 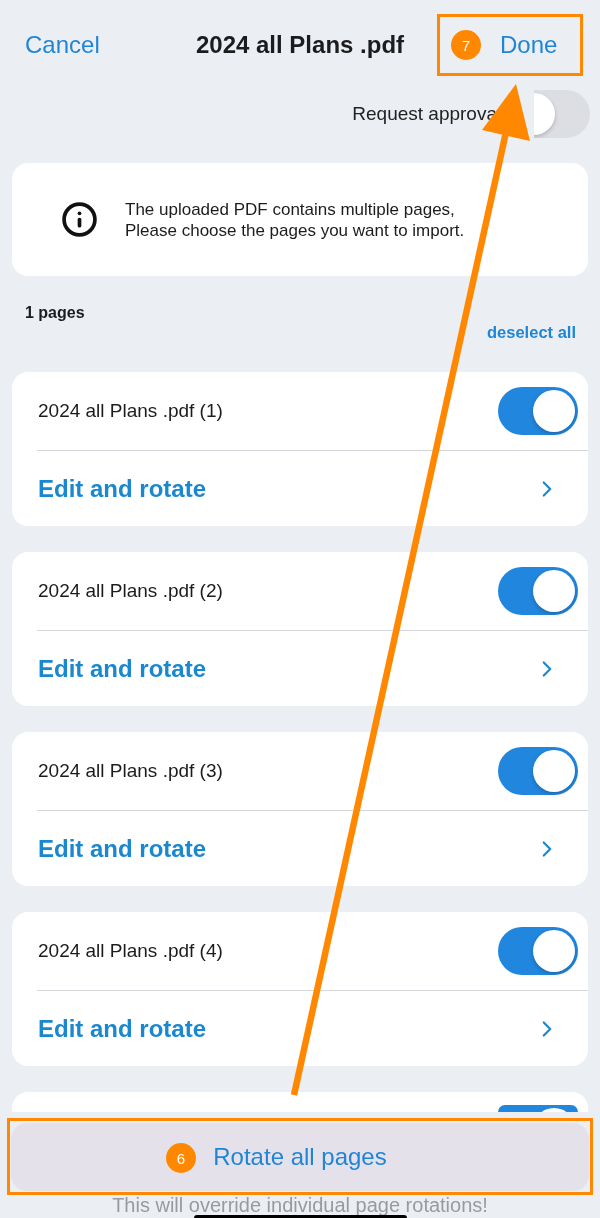 What do you see at coordinates (531, 332) in the screenshot?
I see `deselect-all-link: deselect all` at bounding box center [531, 332].